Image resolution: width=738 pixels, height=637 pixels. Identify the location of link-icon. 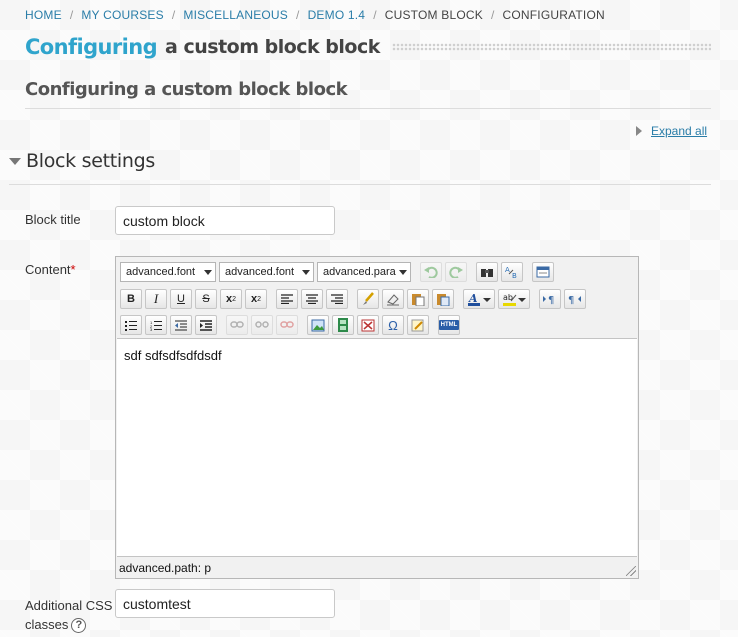
(237, 324).